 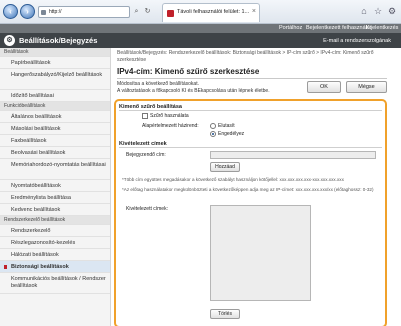 I want to click on page-icon, so click(x=43, y=12).